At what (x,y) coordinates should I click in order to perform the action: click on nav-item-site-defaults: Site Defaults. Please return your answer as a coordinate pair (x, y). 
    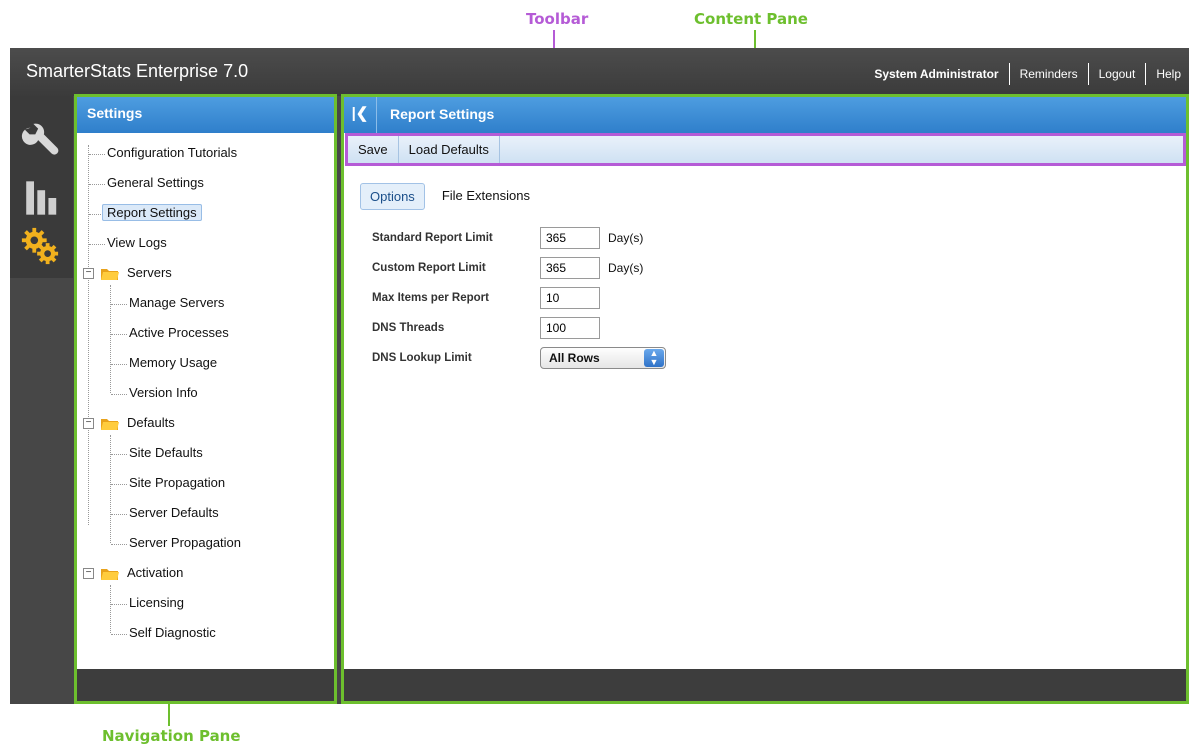
    Looking at the image, I should click on (166, 453).